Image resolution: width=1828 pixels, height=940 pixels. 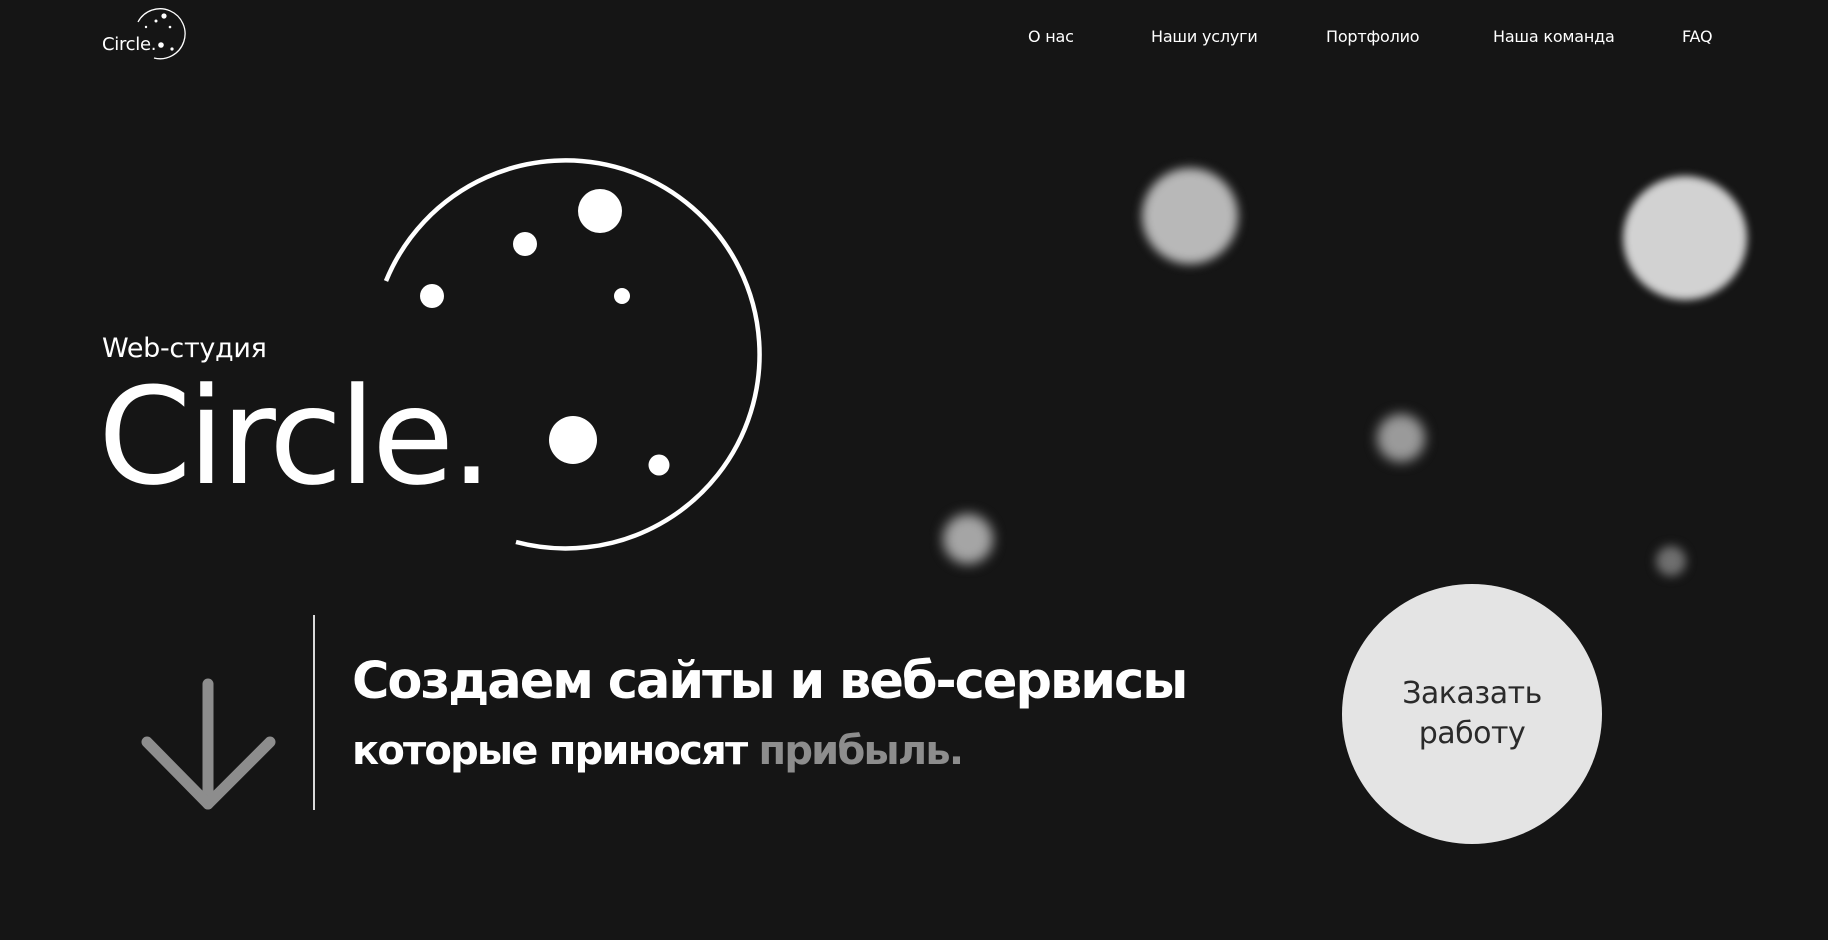 I want to click on hero-brand-title: Circle., so click(x=295, y=437).